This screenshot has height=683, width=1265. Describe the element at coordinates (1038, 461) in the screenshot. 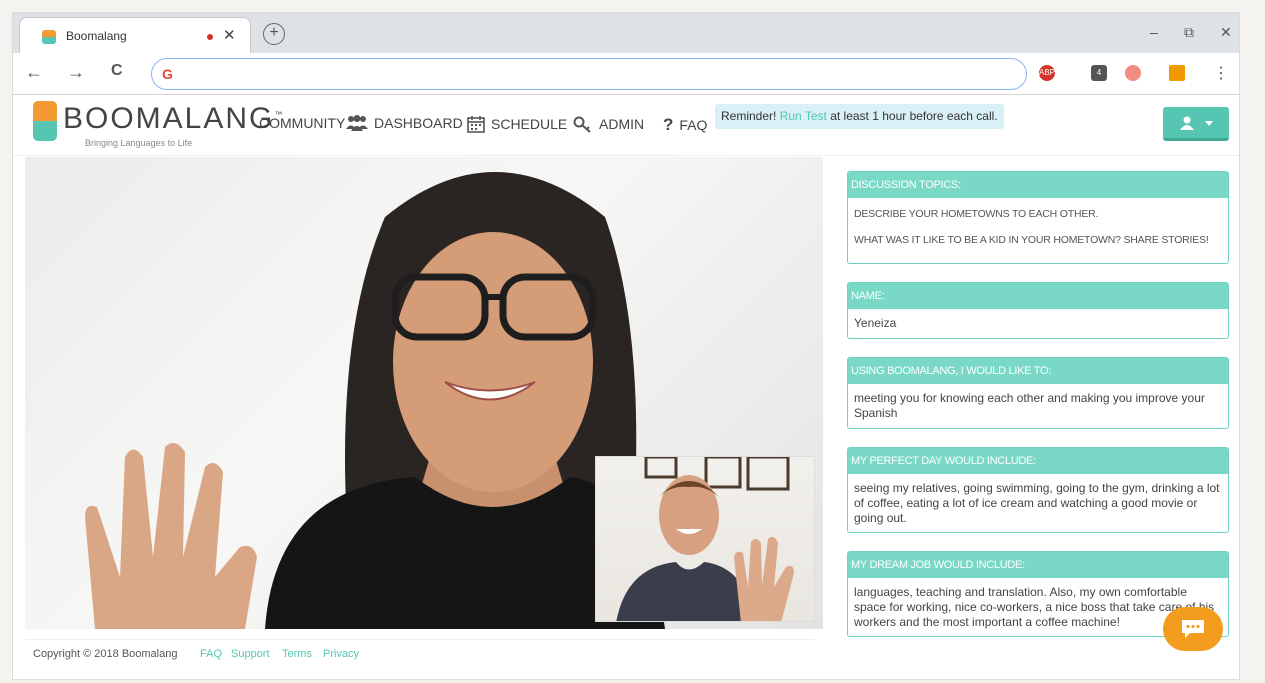

I see `perfect-day-header: My perfect day would include:` at that location.